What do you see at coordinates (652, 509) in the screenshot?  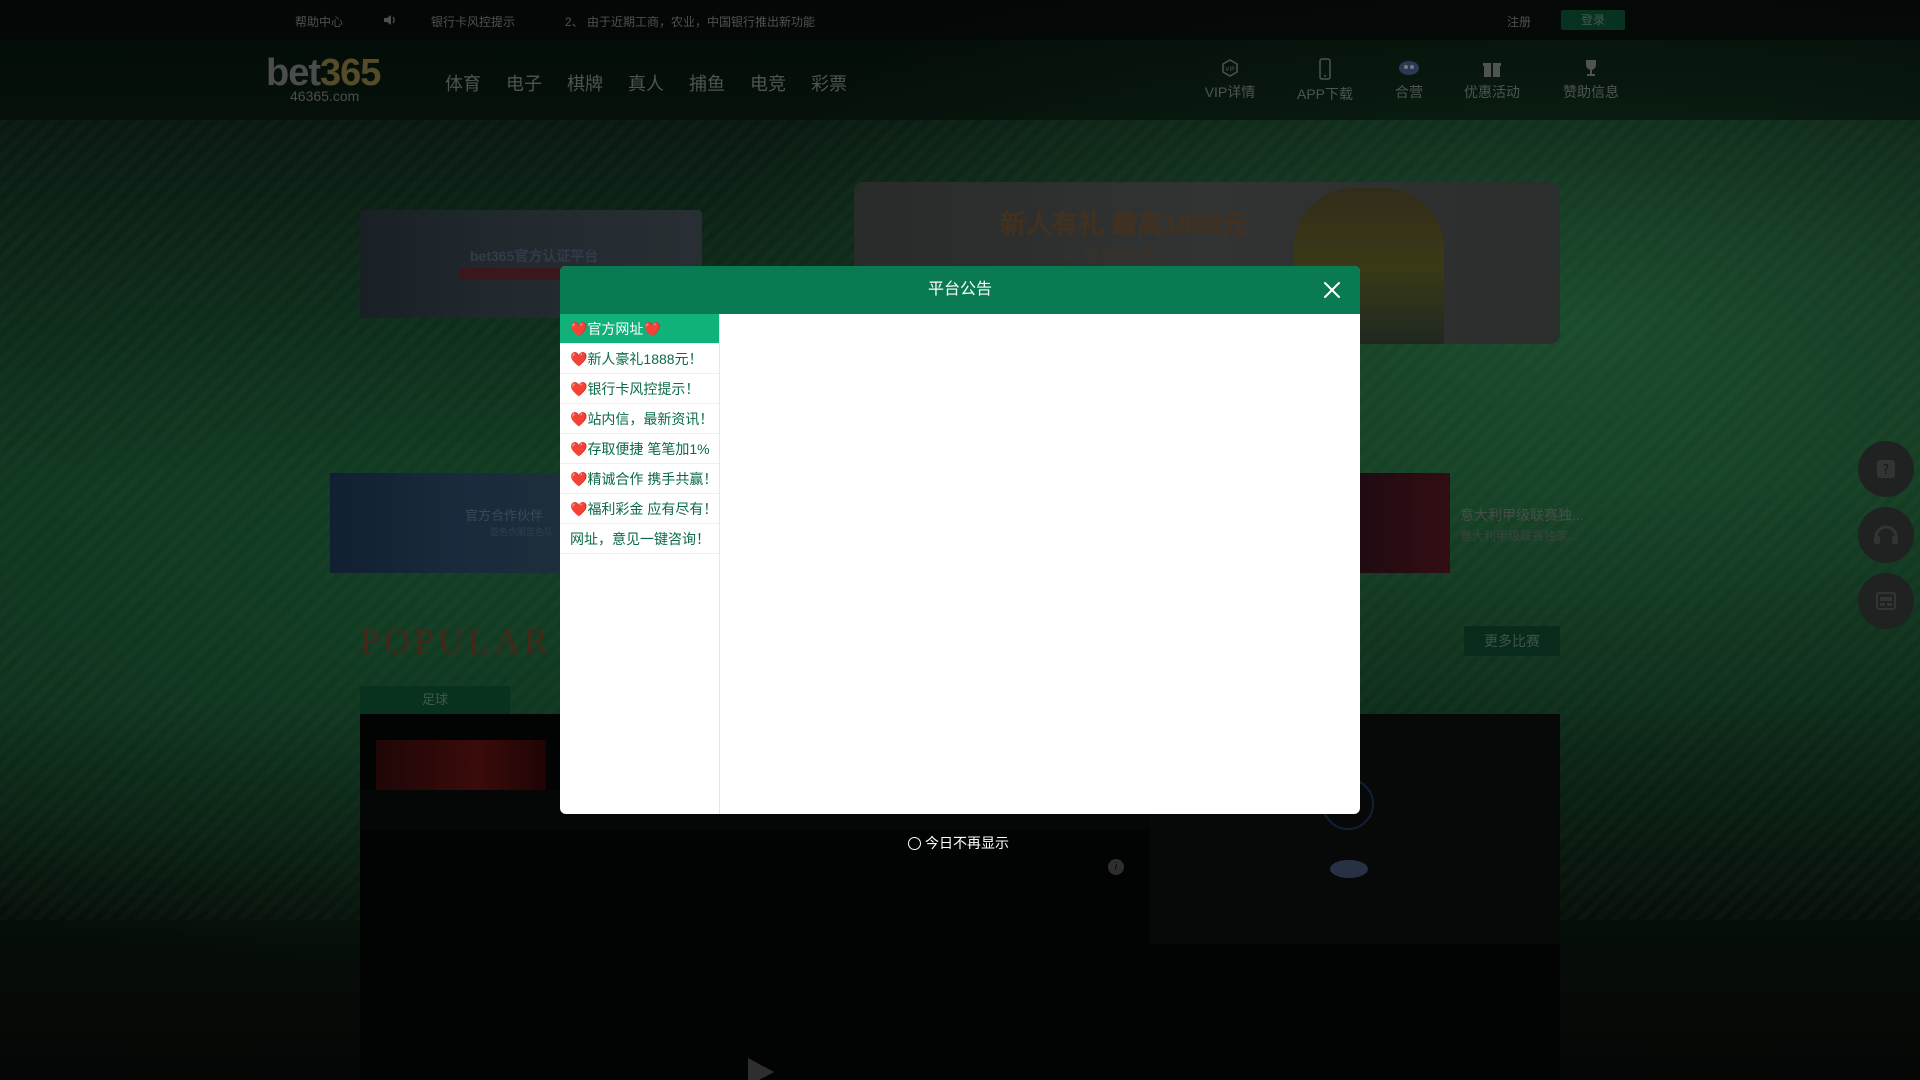 I see `announcement-item-label: 福利彩金 应有尽有！` at bounding box center [652, 509].